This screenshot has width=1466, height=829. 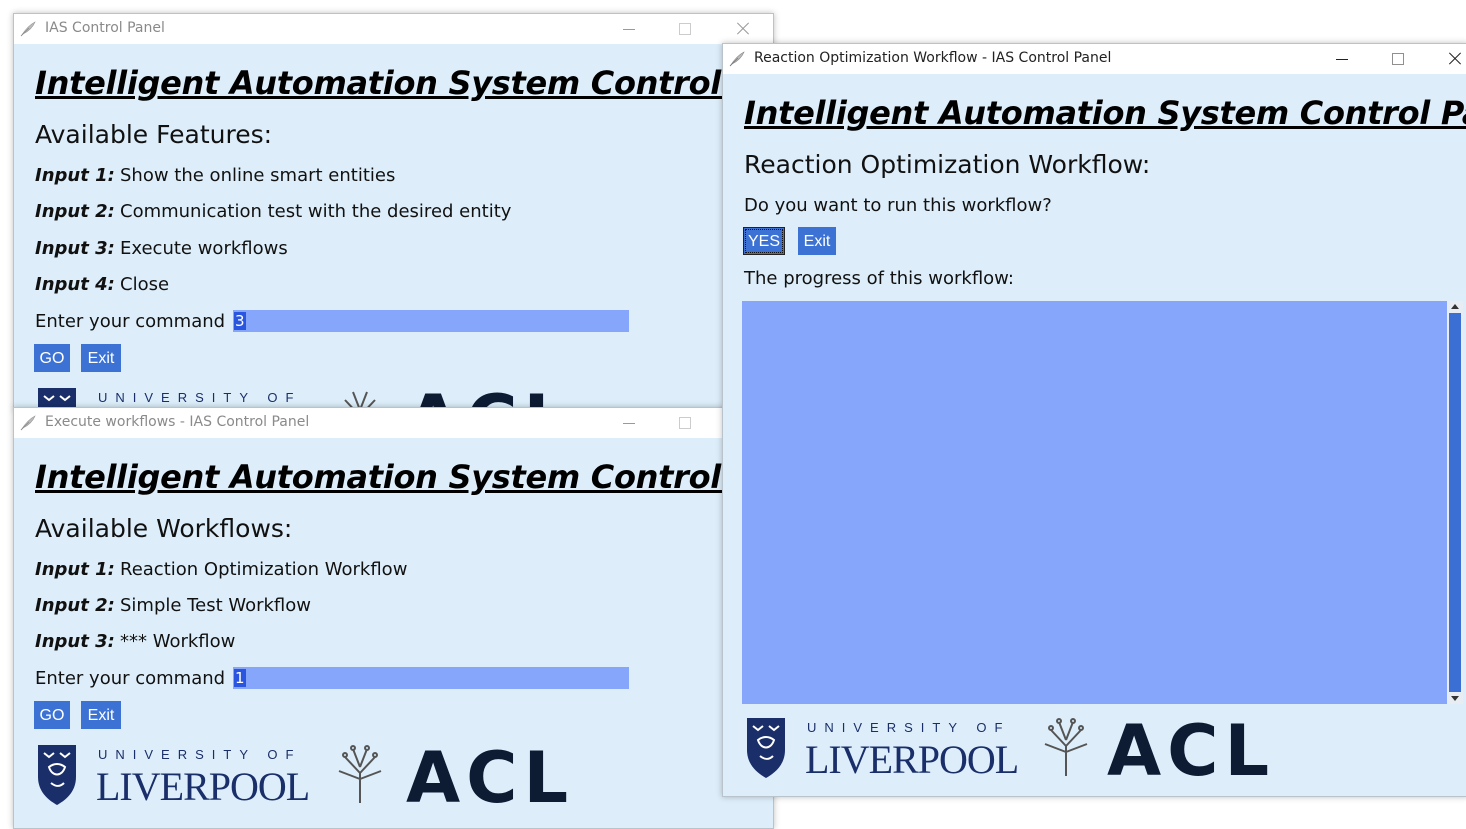 What do you see at coordinates (264, 569) in the screenshot?
I see `workflow-text: Reaction Optimization Workflow` at bounding box center [264, 569].